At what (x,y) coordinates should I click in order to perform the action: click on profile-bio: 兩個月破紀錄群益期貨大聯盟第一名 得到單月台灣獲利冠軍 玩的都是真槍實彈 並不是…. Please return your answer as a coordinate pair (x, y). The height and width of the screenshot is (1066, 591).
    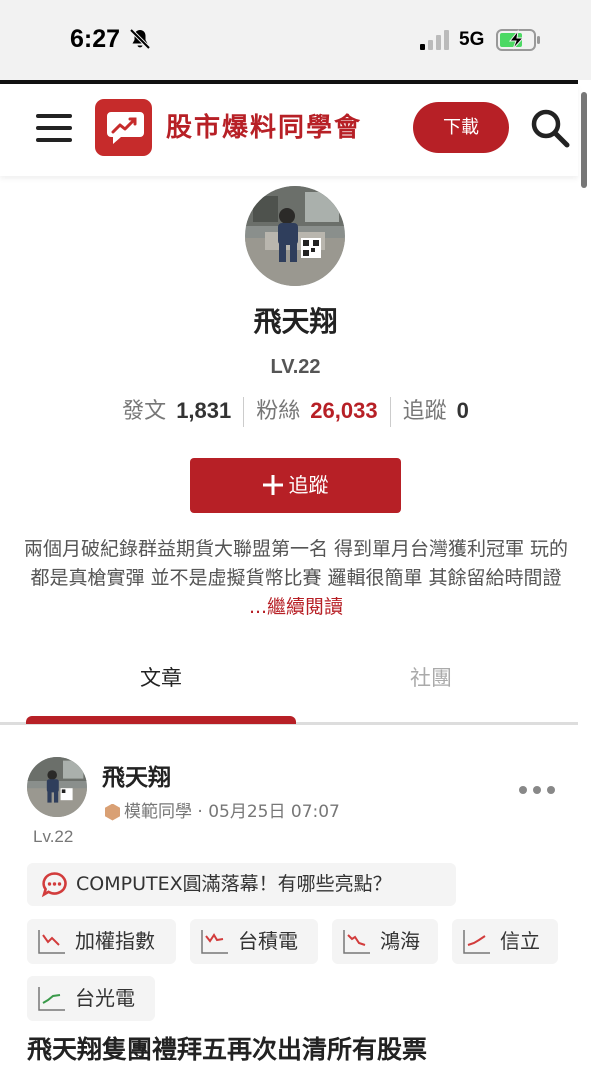
    Looking at the image, I should click on (296, 578).